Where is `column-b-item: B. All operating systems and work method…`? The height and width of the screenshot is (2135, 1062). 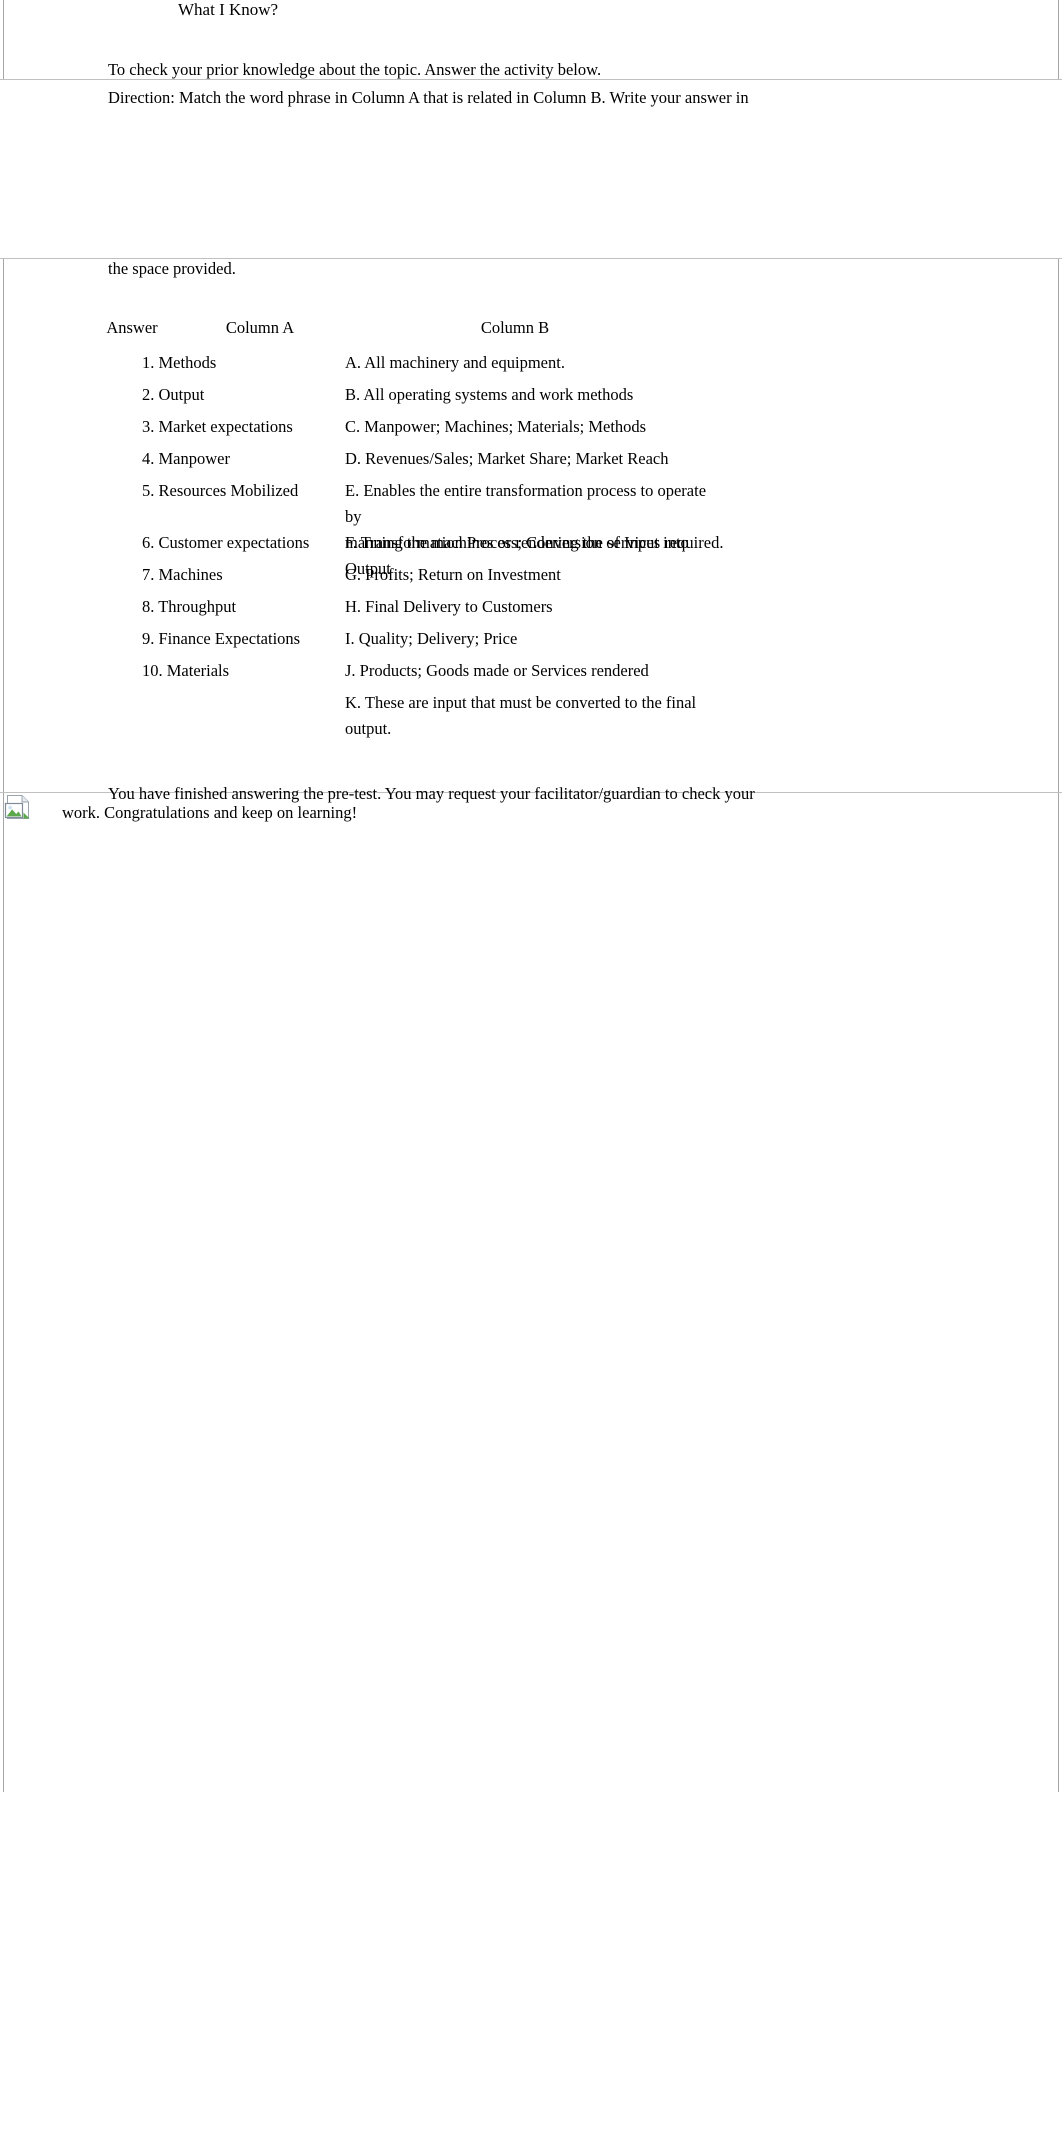 column-b-item: B. All operating systems and work method… is located at coordinates (489, 394).